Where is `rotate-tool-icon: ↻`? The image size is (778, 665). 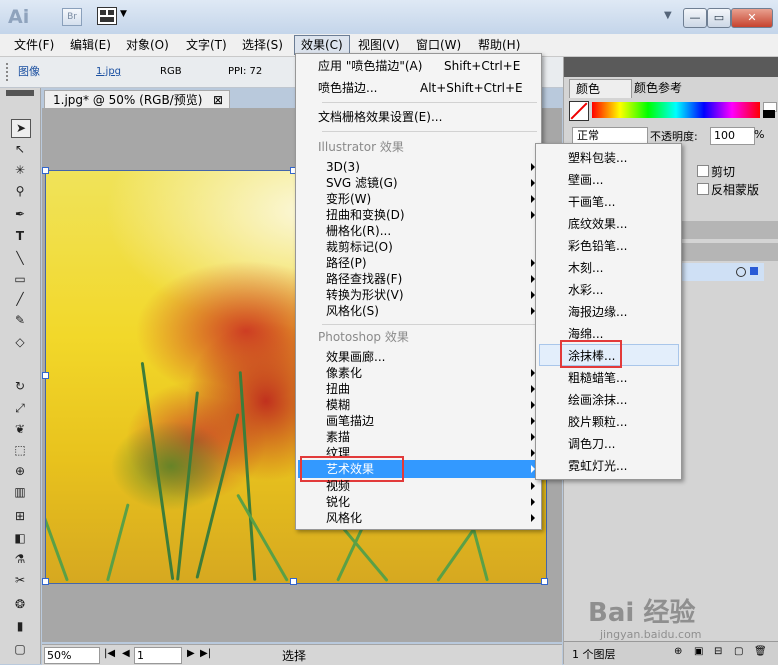 rotate-tool-icon: ↻ is located at coordinates (20, 386).